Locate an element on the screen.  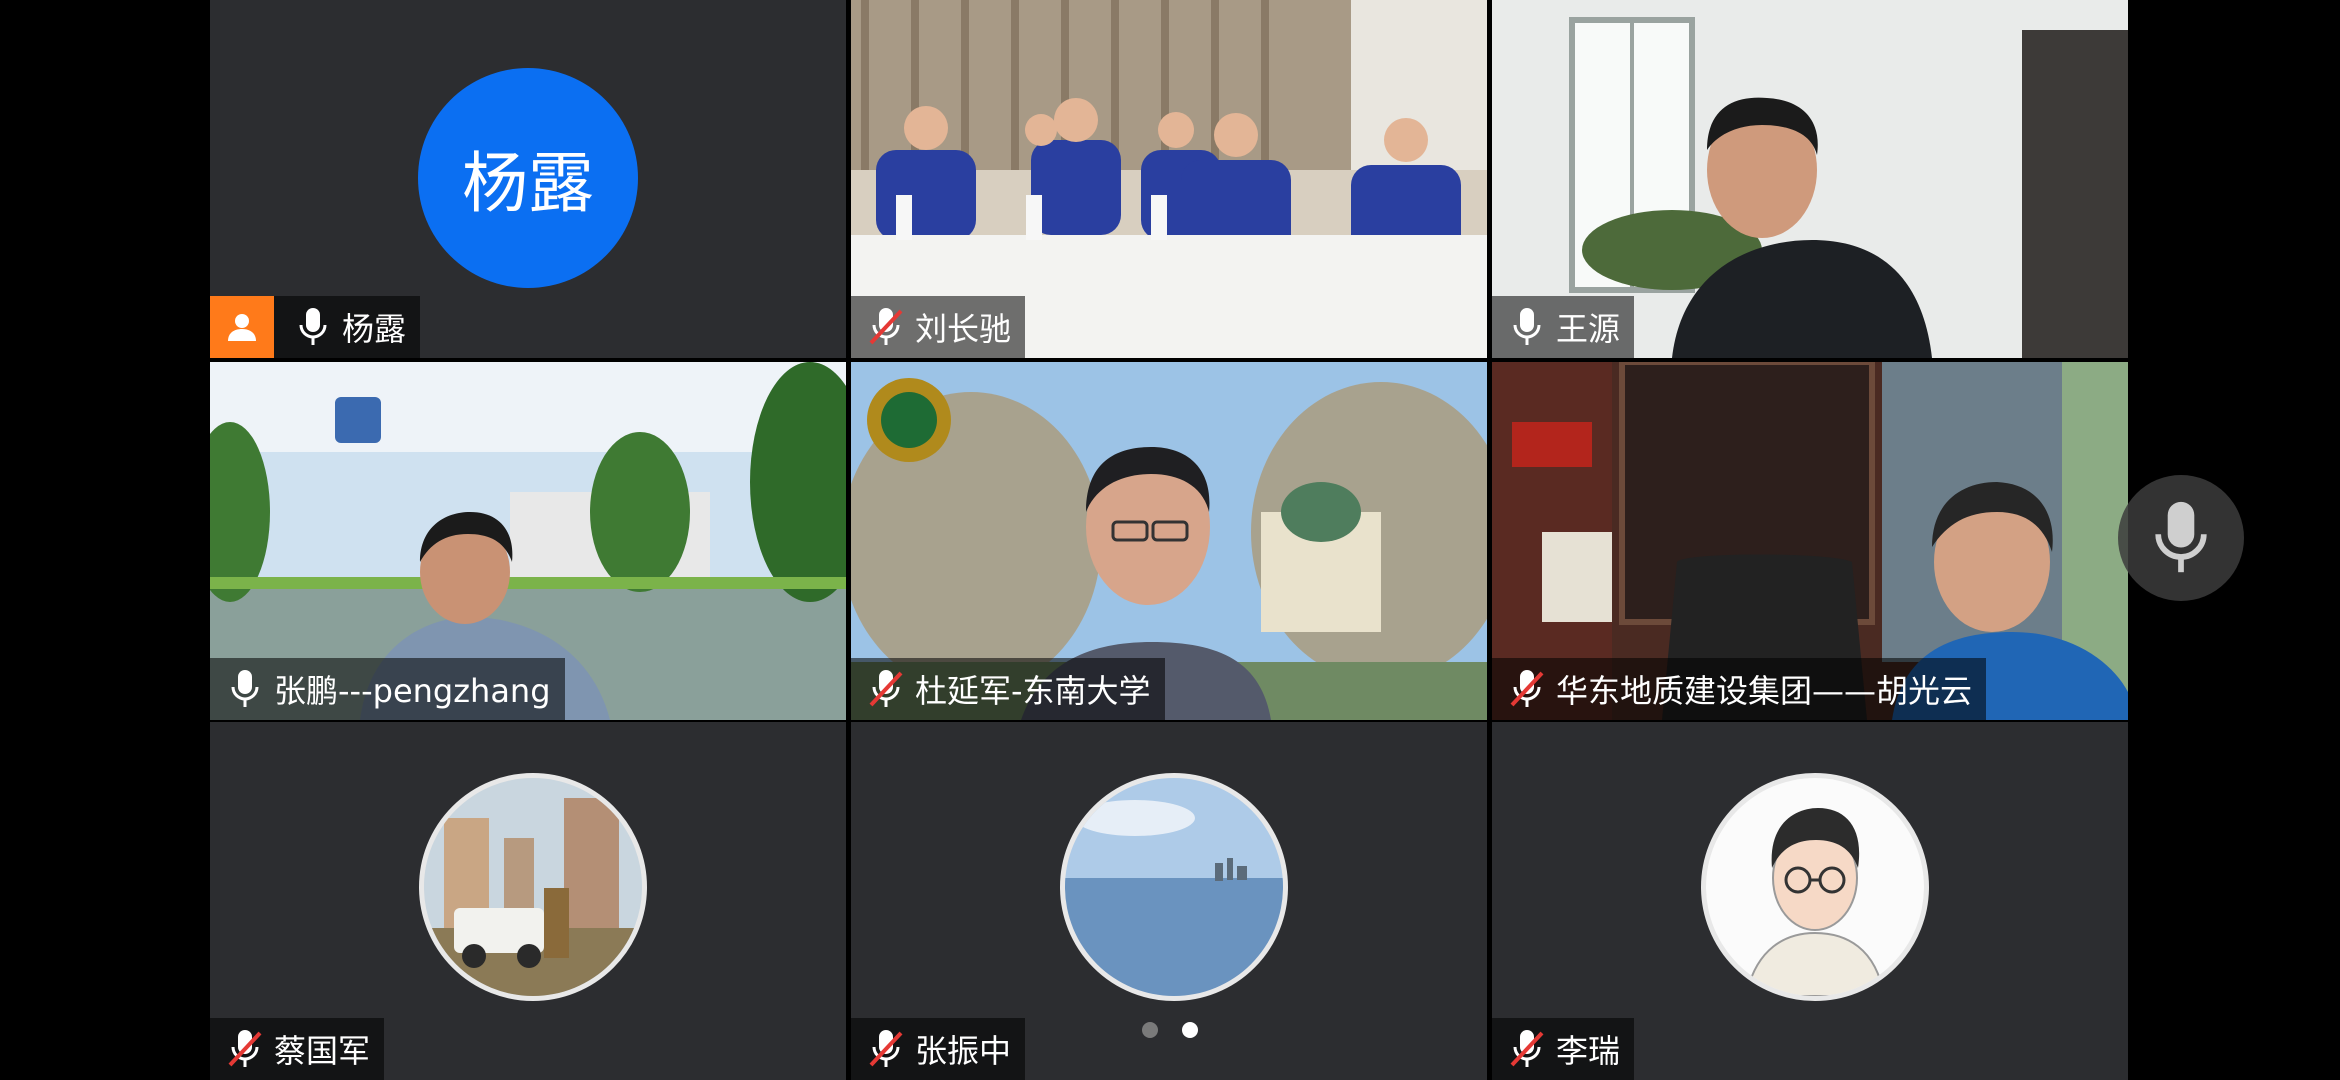
participant-name: 杜延军-东南大学 is located at coordinates (1033, 691).